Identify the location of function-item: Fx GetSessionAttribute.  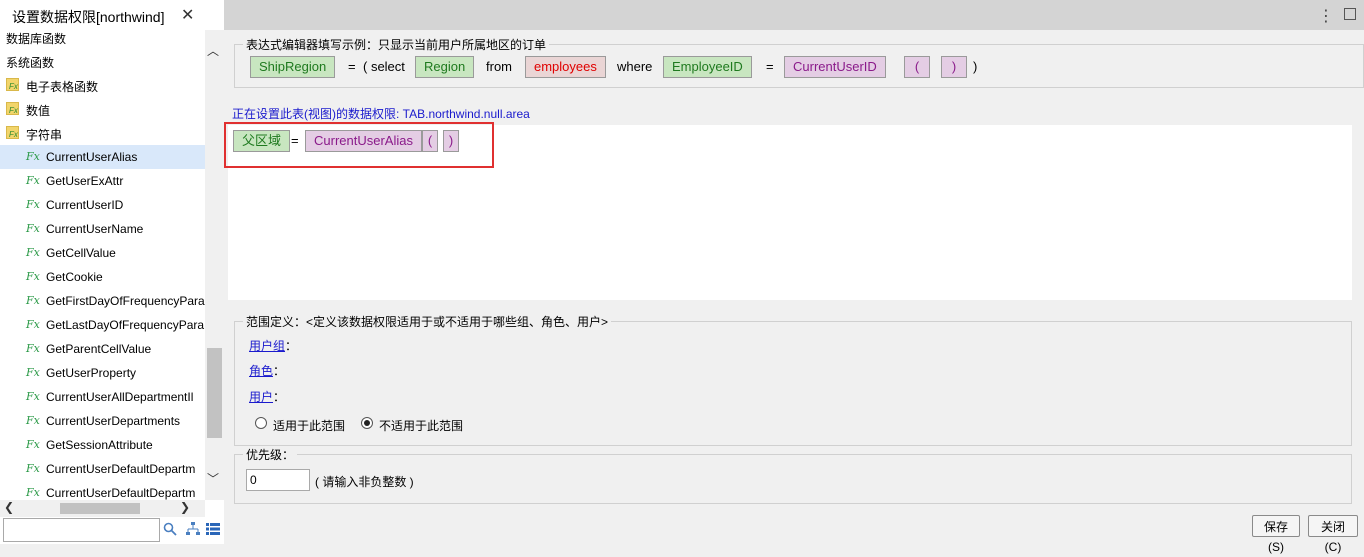
(102, 445).